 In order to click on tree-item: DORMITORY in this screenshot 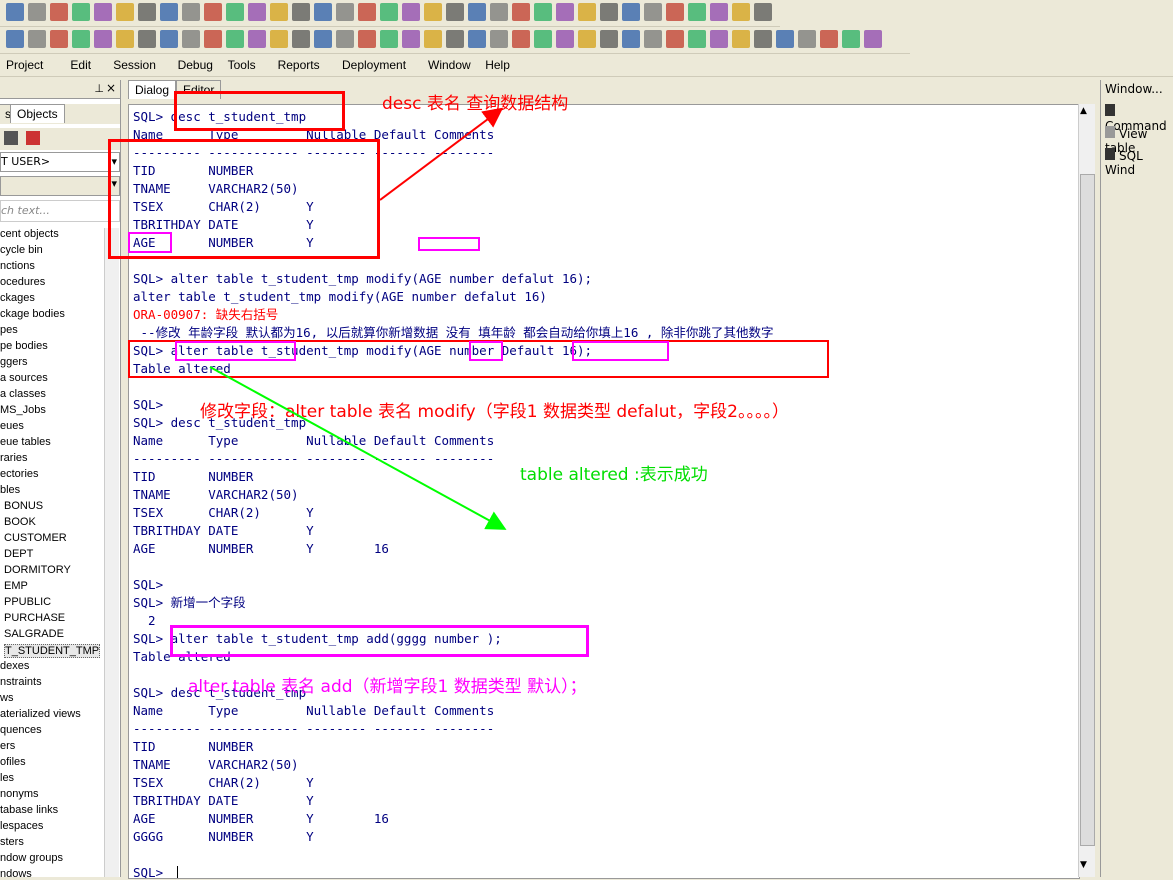, I will do `click(37, 570)`.